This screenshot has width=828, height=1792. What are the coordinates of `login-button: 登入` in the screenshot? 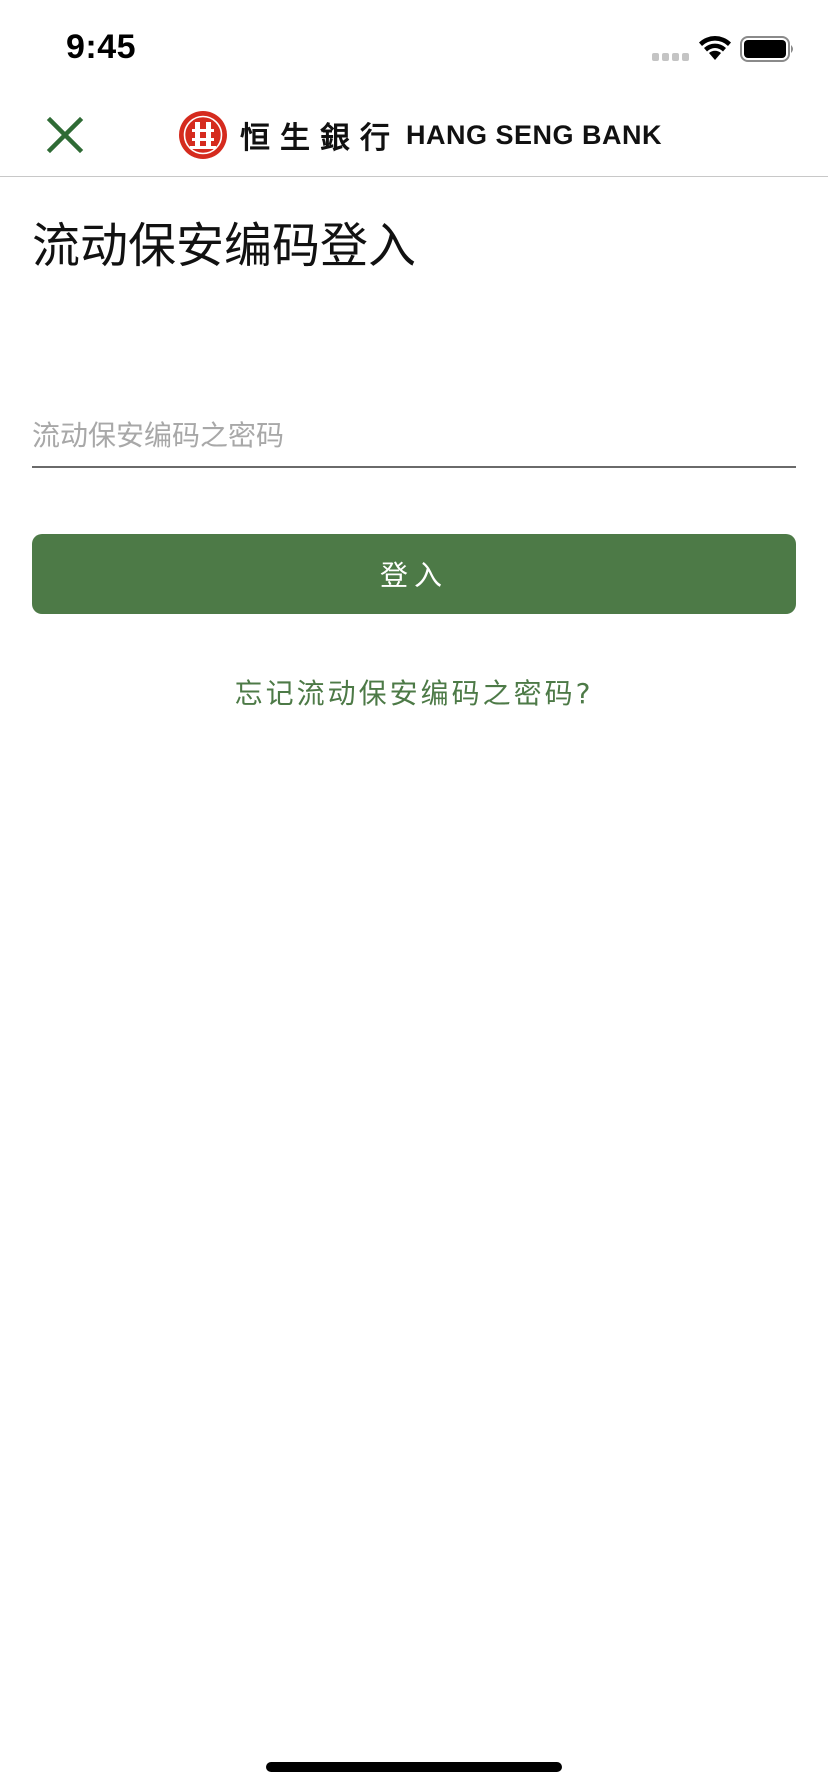 It's located at (414, 574).